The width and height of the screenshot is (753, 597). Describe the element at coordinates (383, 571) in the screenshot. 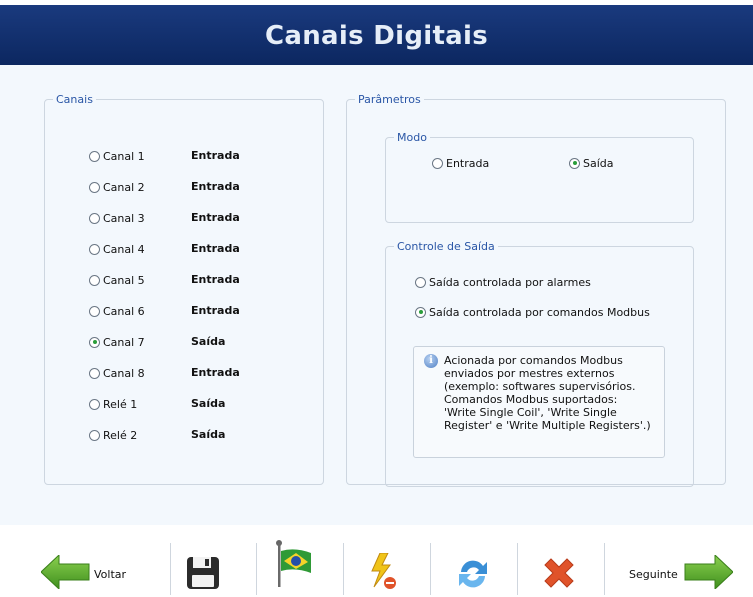

I see `lightning-icon` at that location.